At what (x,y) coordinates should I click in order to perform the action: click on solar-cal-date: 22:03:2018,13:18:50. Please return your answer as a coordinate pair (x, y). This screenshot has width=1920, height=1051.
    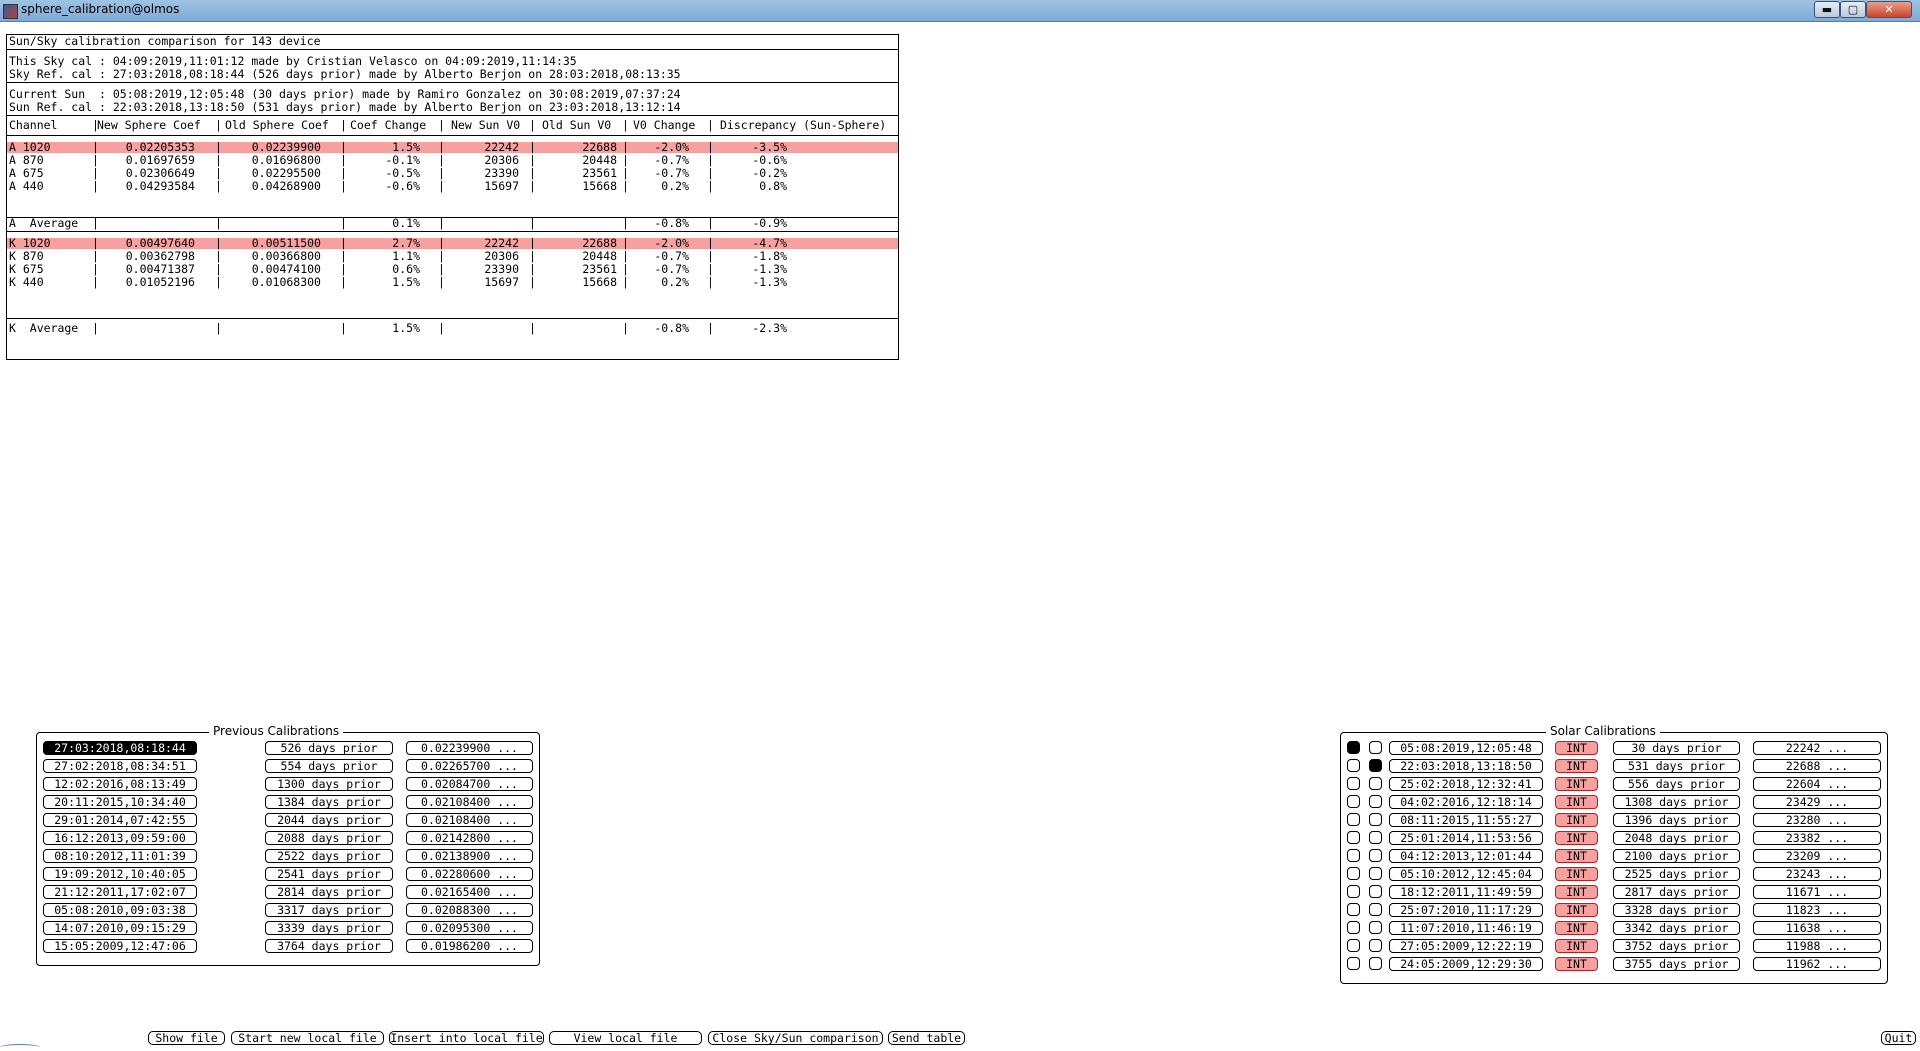
    Looking at the image, I should click on (1466, 766).